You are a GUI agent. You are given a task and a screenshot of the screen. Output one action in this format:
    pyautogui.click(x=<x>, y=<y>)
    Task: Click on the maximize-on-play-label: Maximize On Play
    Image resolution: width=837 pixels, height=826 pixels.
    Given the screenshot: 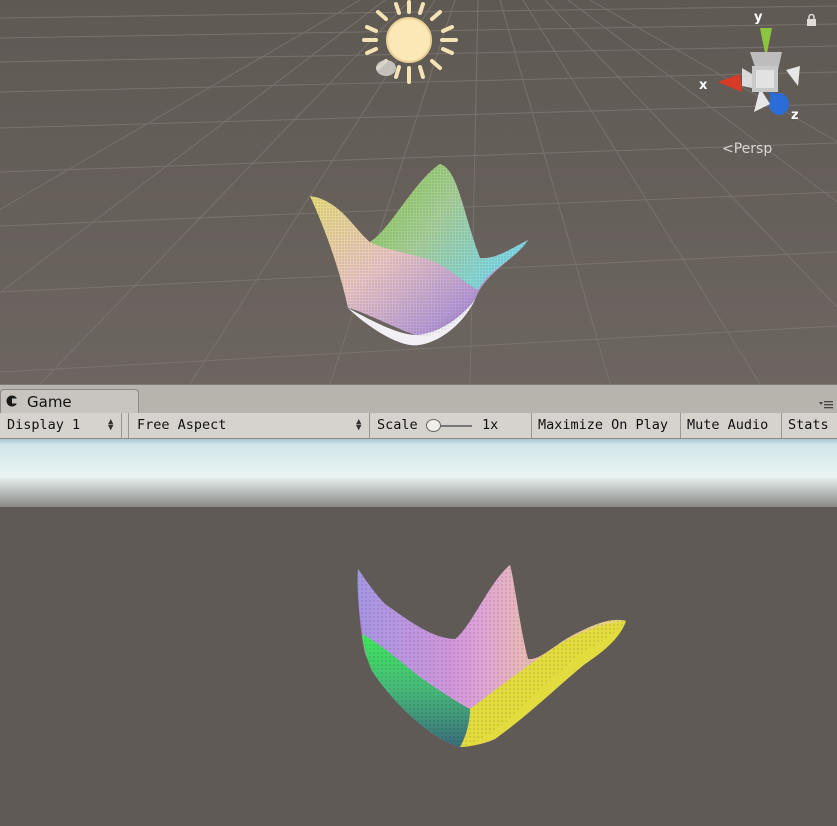 What is the action you would take?
    pyautogui.click(x=603, y=425)
    